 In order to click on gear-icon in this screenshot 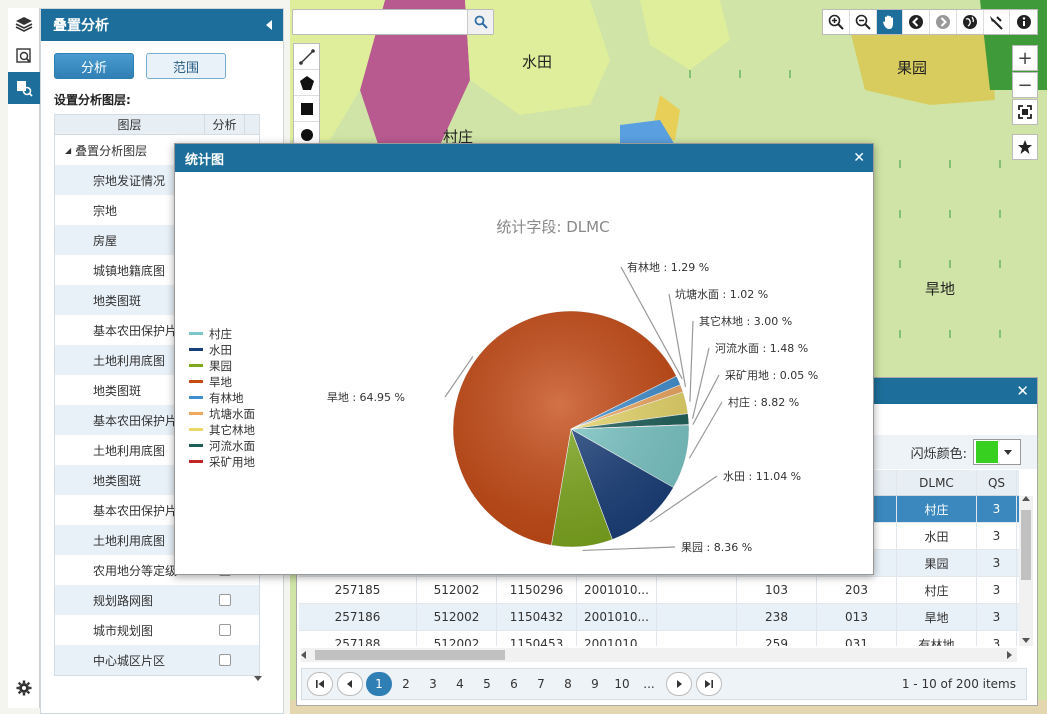, I will do `click(24, 688)`.